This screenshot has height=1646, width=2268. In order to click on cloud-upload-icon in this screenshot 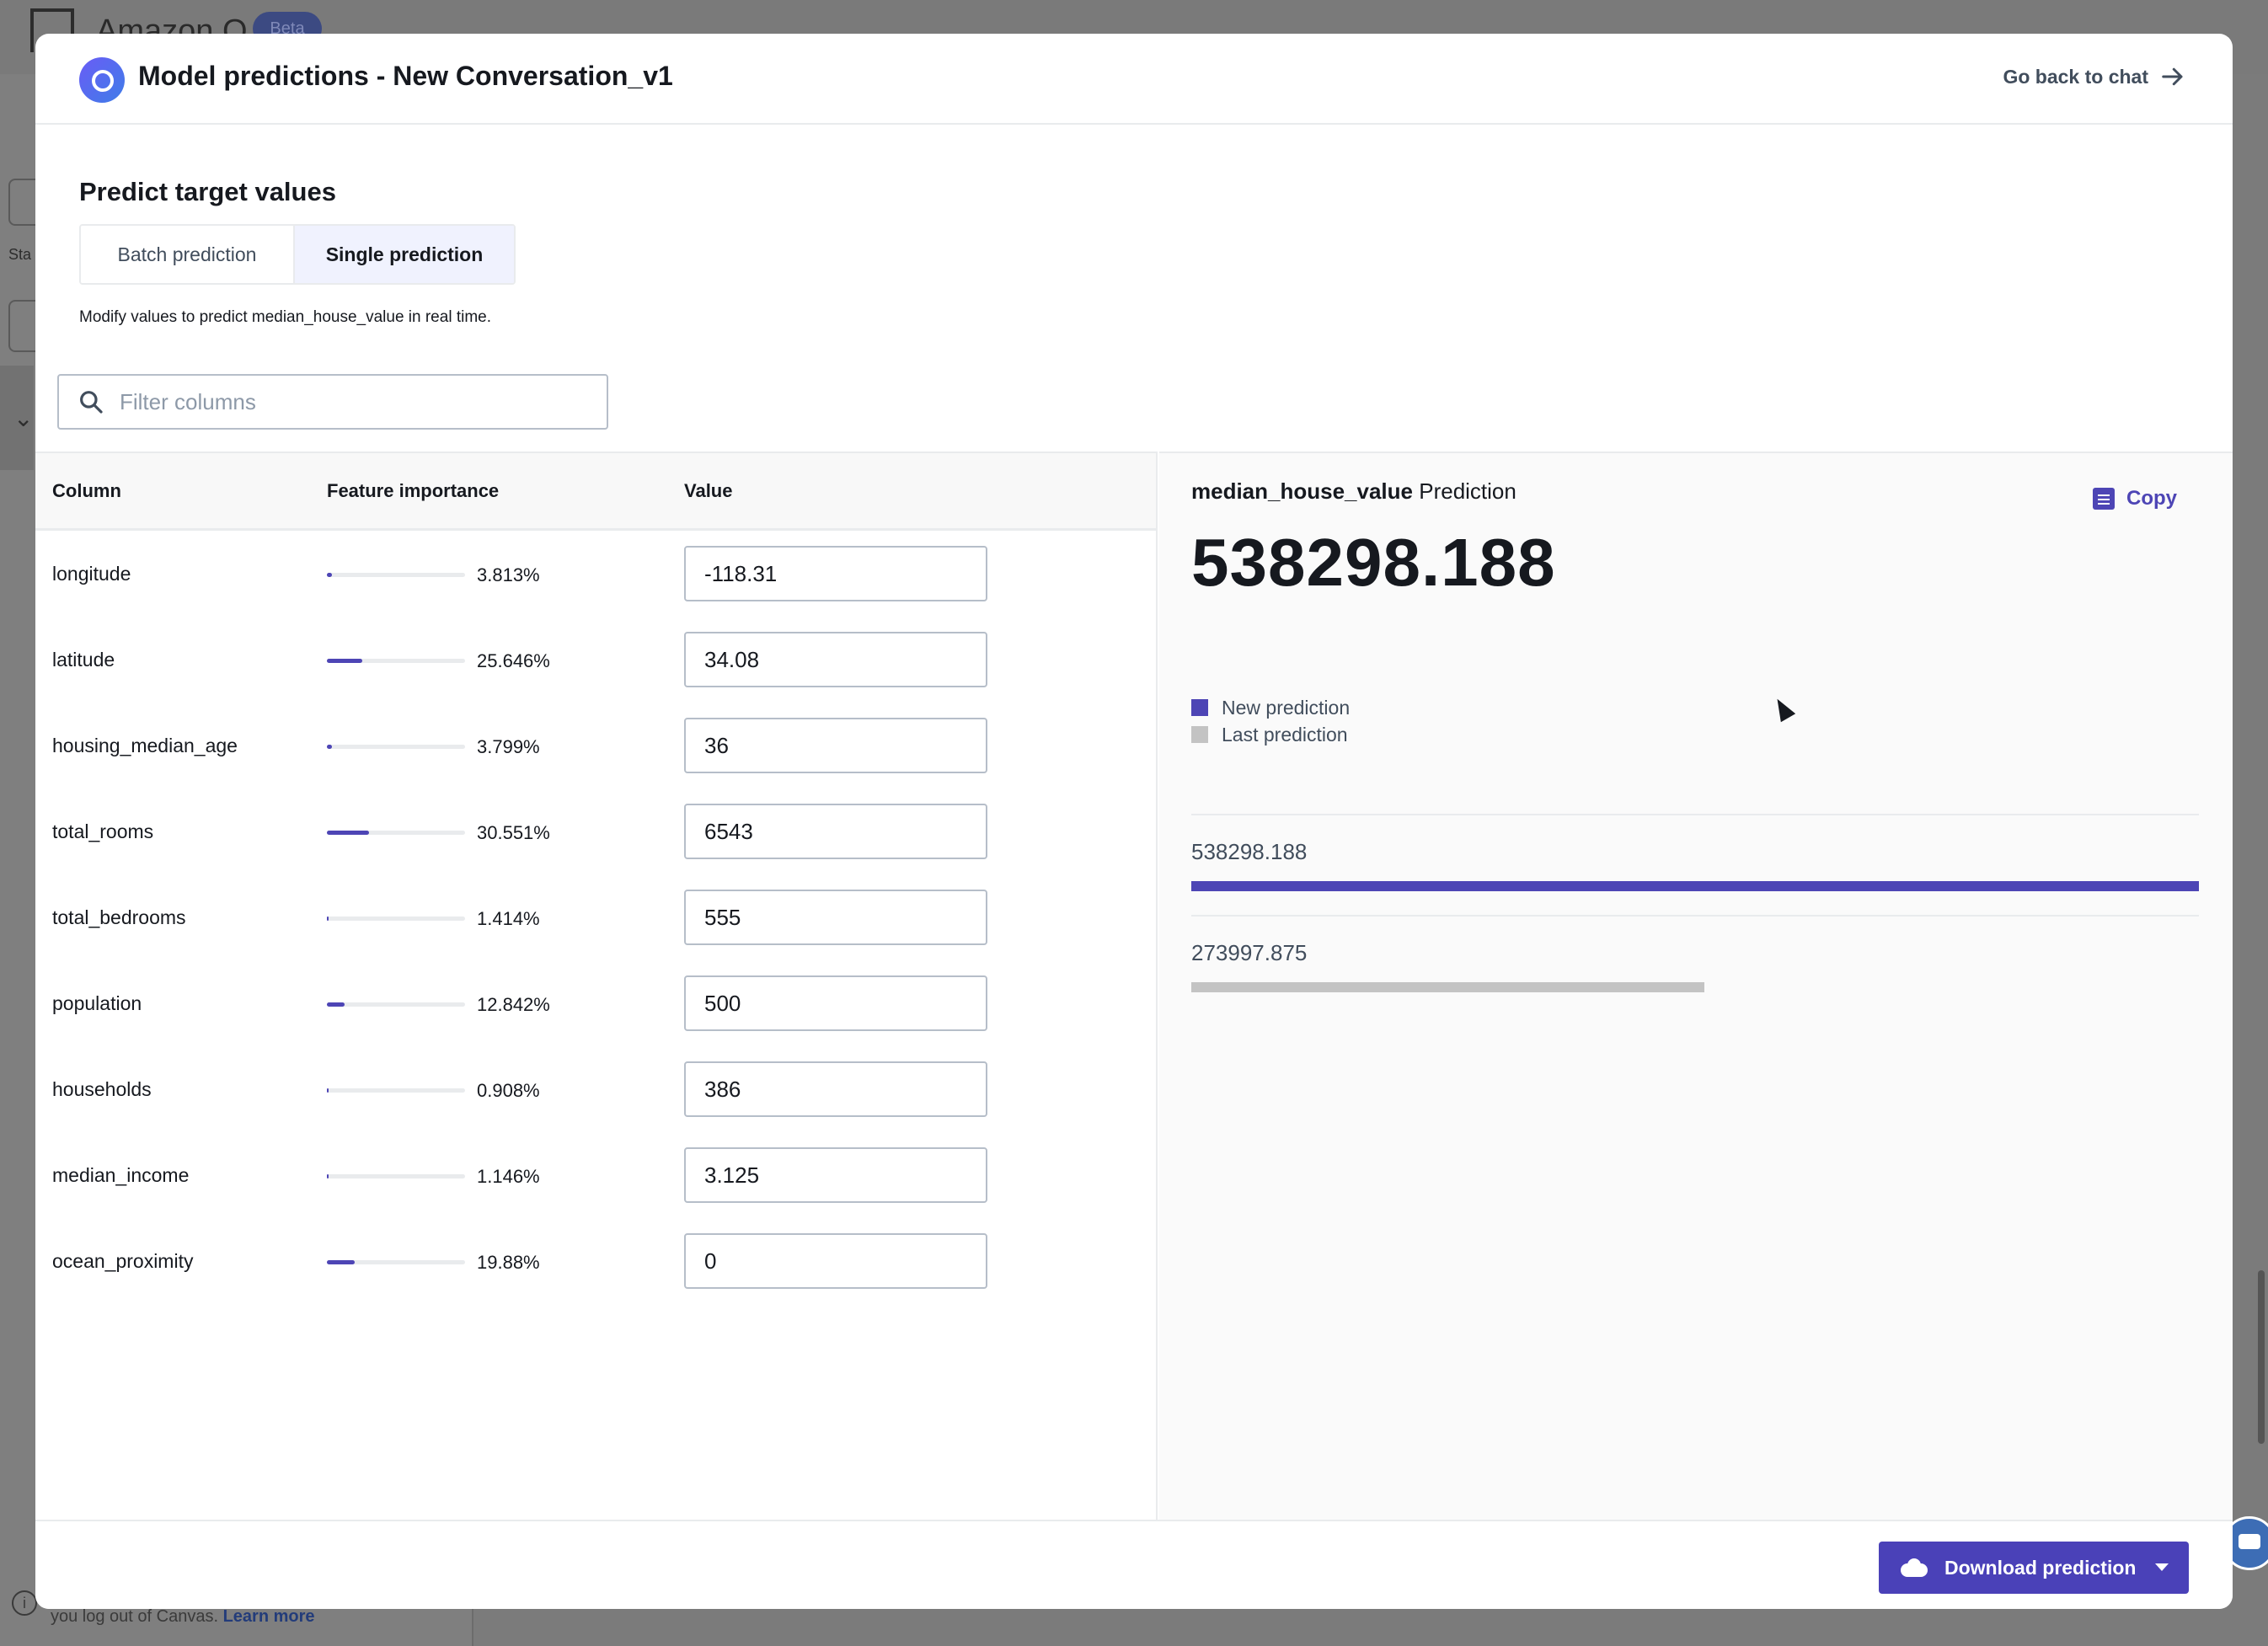, I will do `click(1914, 1567)`.